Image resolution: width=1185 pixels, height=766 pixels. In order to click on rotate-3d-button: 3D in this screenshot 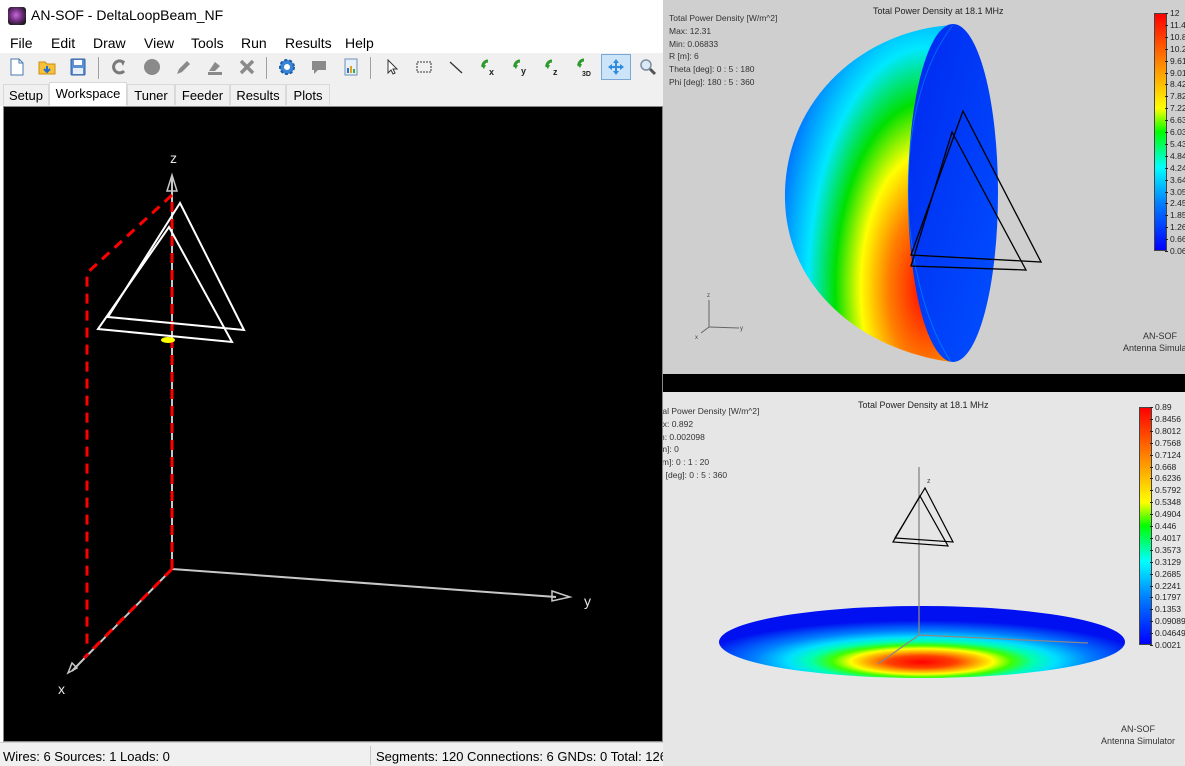, I will do `click(584, 67)`.